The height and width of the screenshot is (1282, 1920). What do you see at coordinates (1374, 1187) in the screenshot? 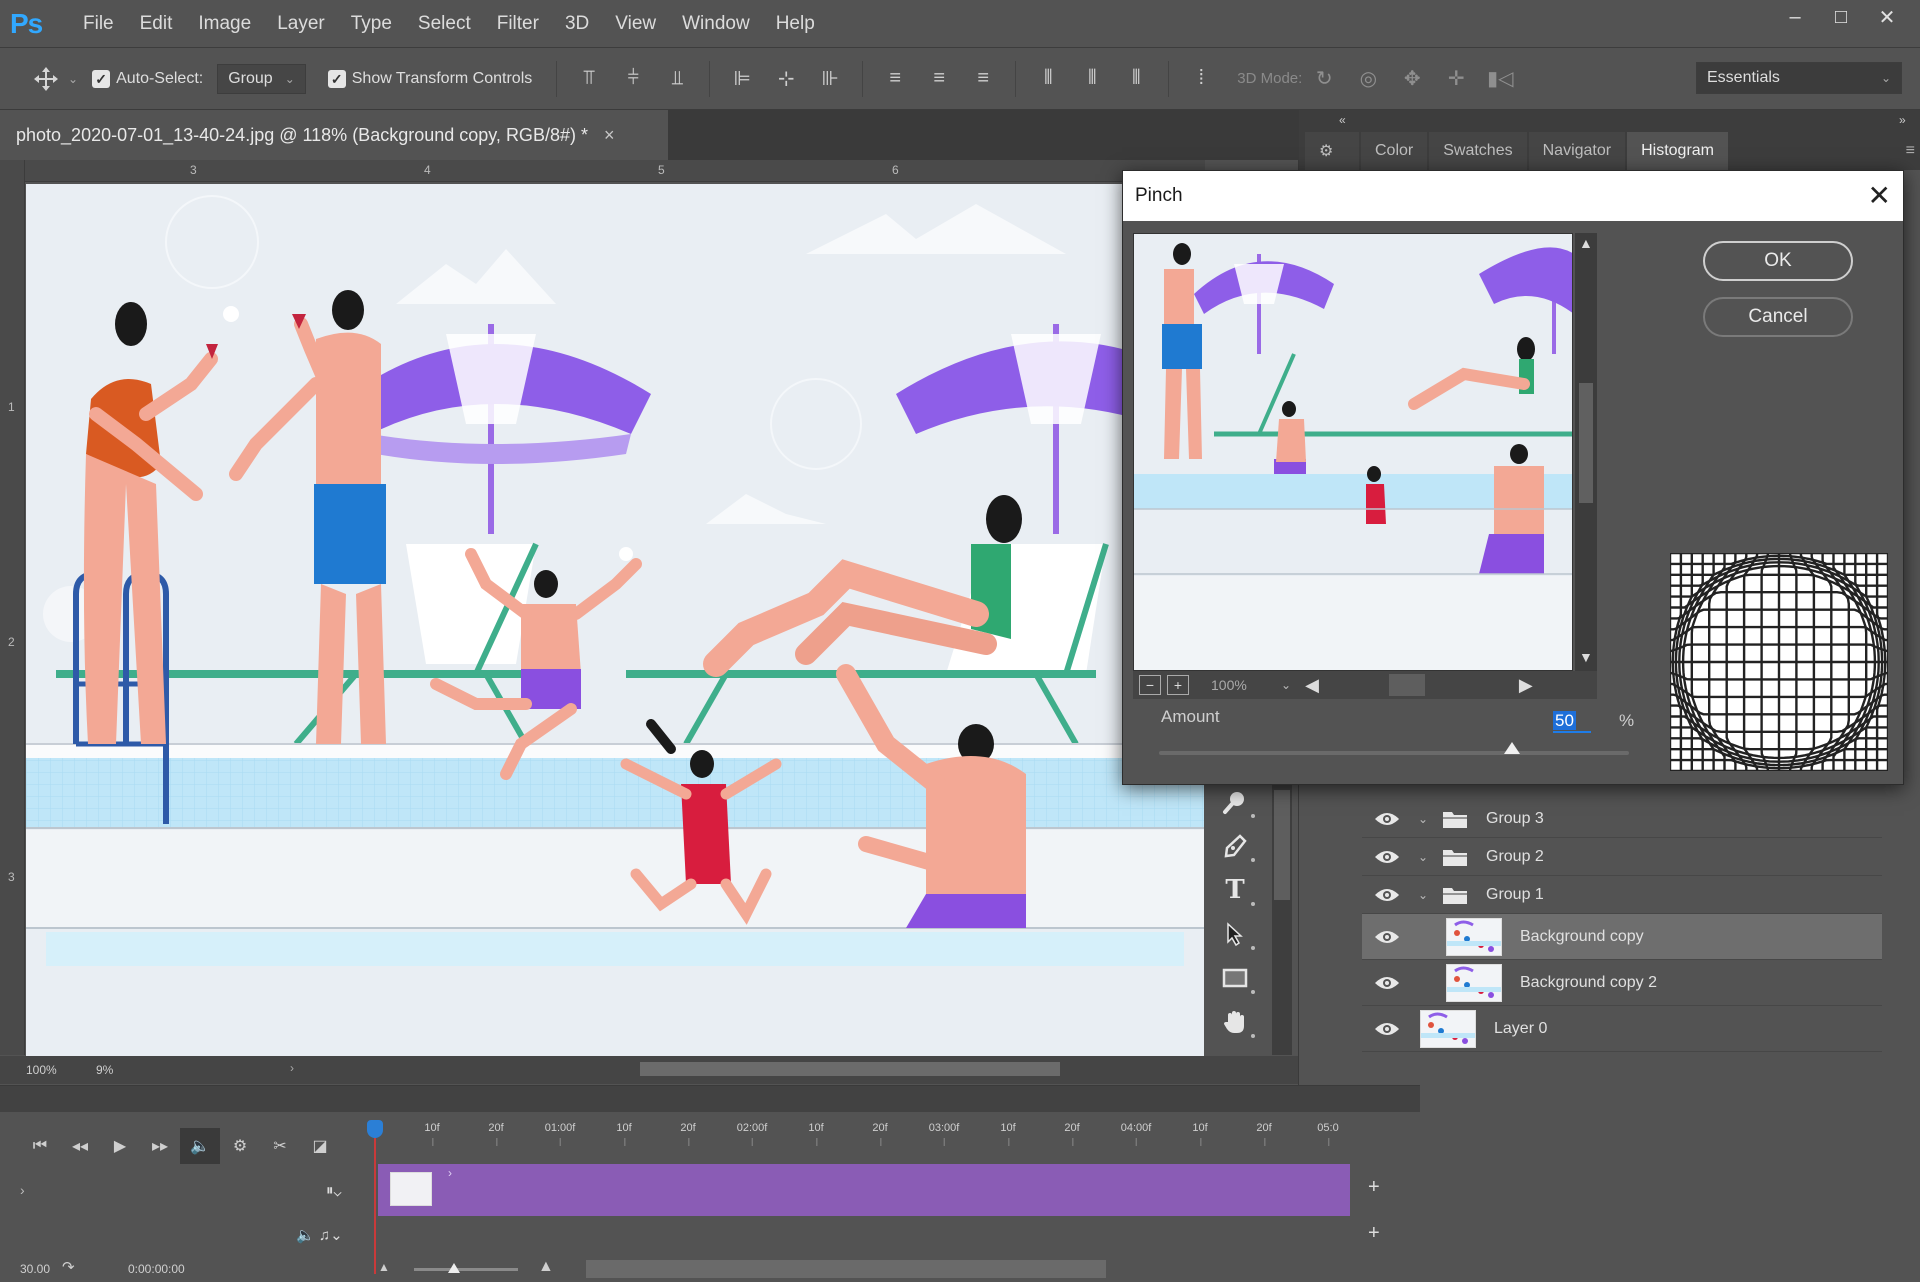
I see `add-media-icon: +` at bounding box center [1374, 1187].